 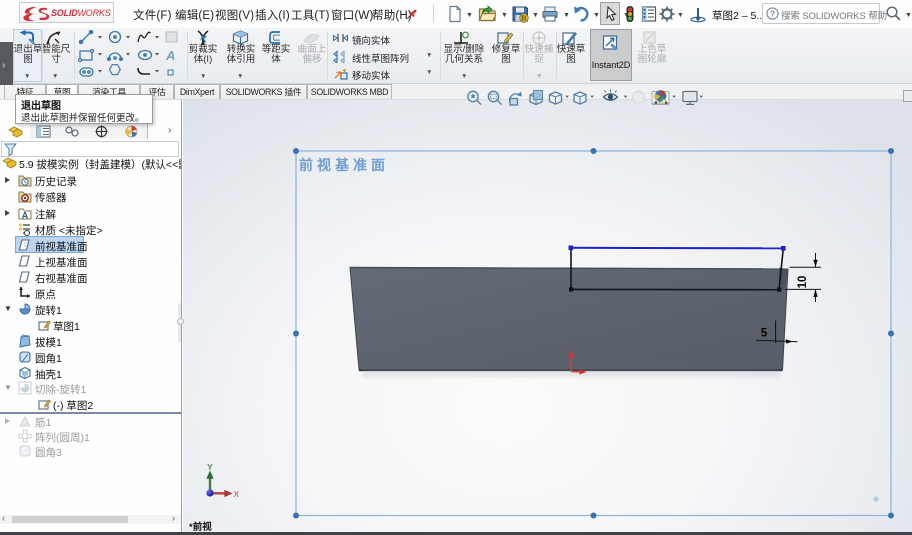 I want to click on svg-text: 5, so click(x=764, y=334).